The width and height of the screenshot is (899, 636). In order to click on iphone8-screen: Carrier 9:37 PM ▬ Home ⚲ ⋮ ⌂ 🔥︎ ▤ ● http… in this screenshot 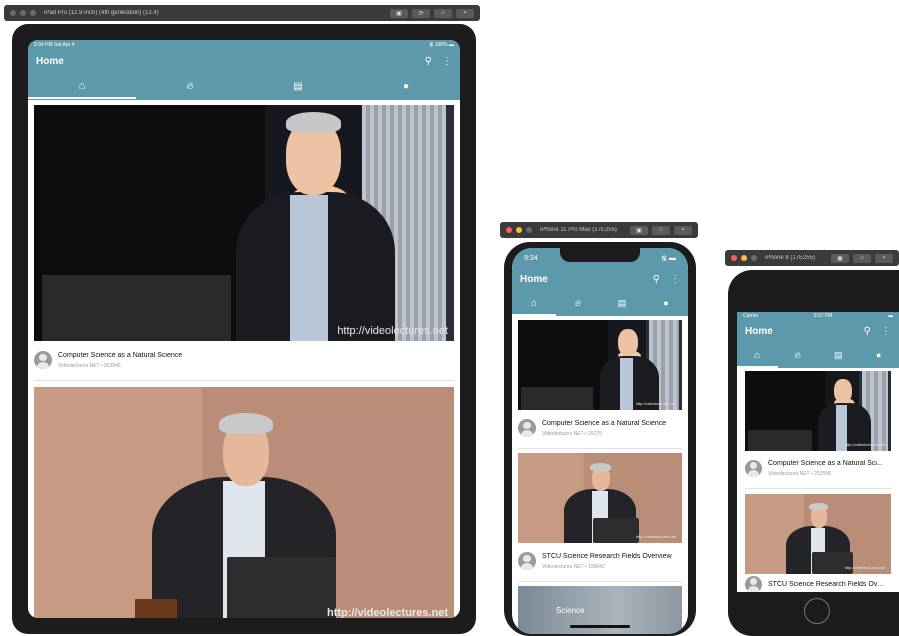, I will do `click(818, 452)`.